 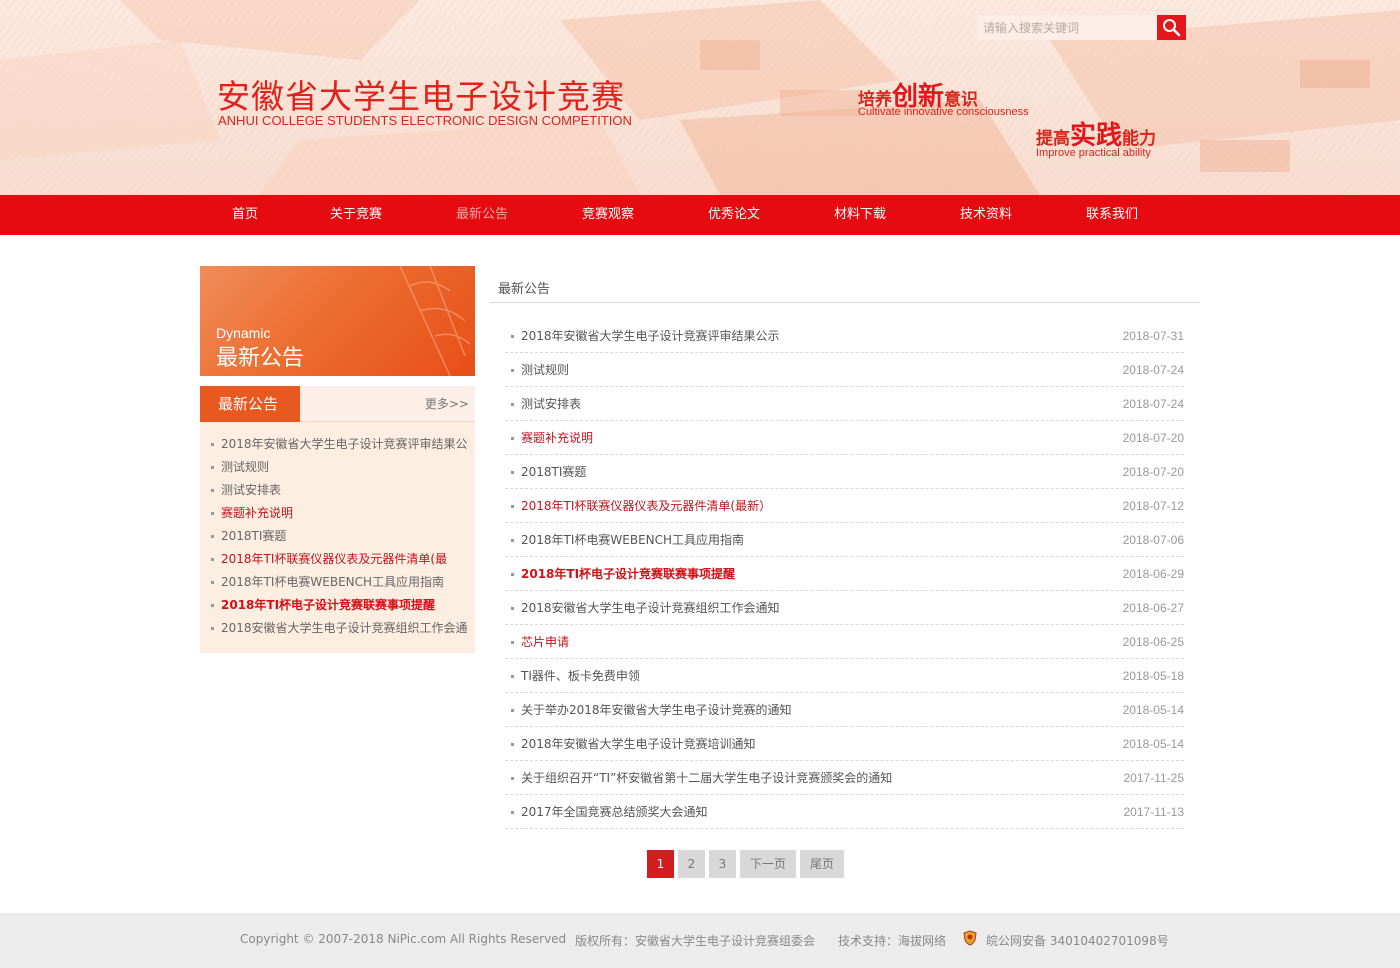 I want to click on news-item: 2018TI赛题 2018-07-20, so click(x=844, y=472).